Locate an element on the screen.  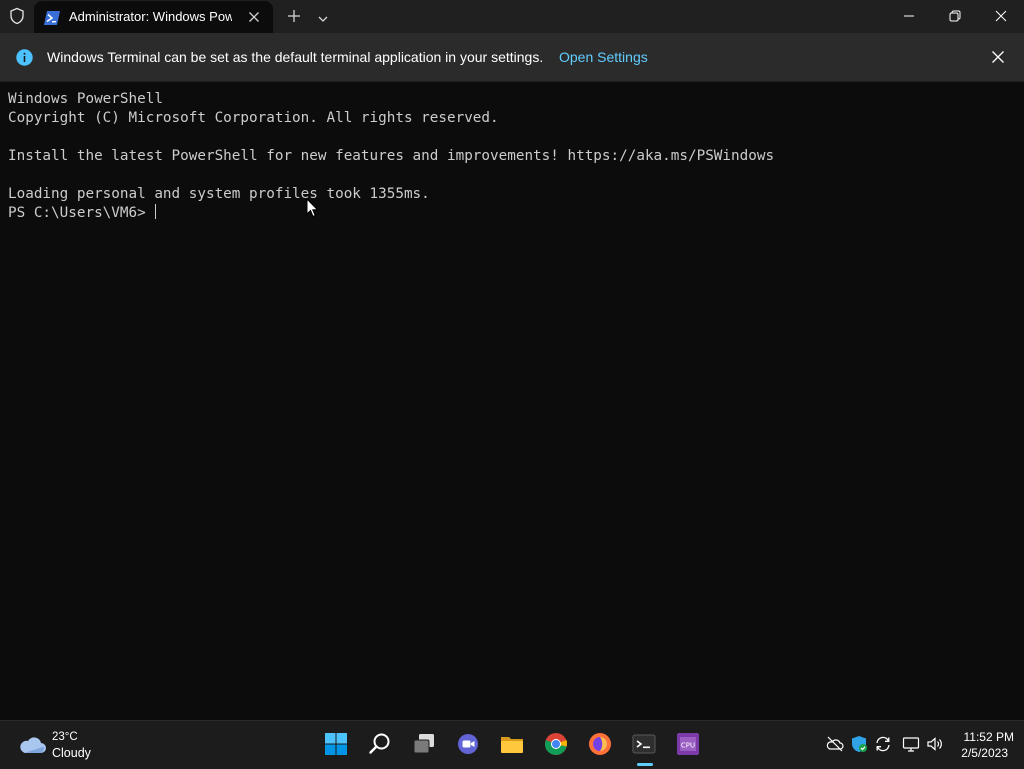
terminal-line: Windows PowerShell is located at coordinates (85, 99).